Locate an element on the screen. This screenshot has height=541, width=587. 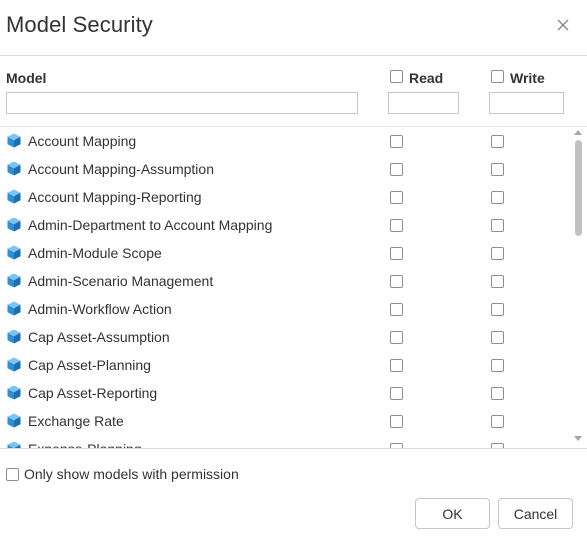
scroll-up-arrow is located at coordinates (578, 132).